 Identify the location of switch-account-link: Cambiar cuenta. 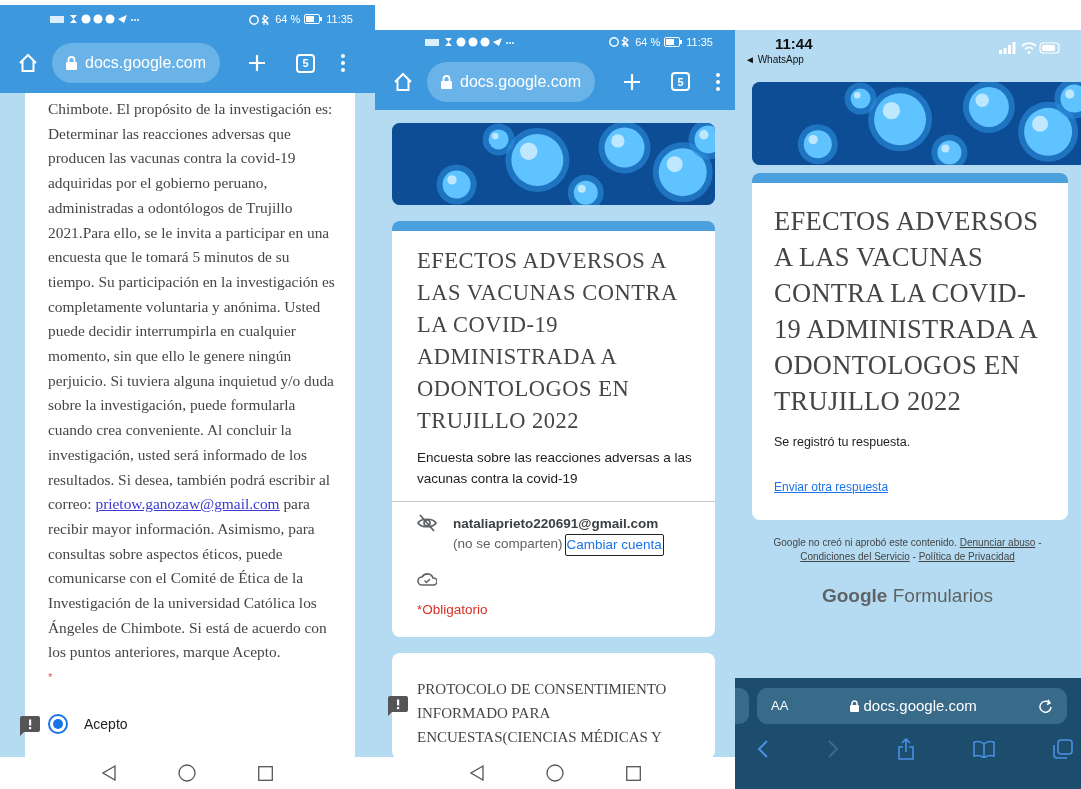
(614, 545).